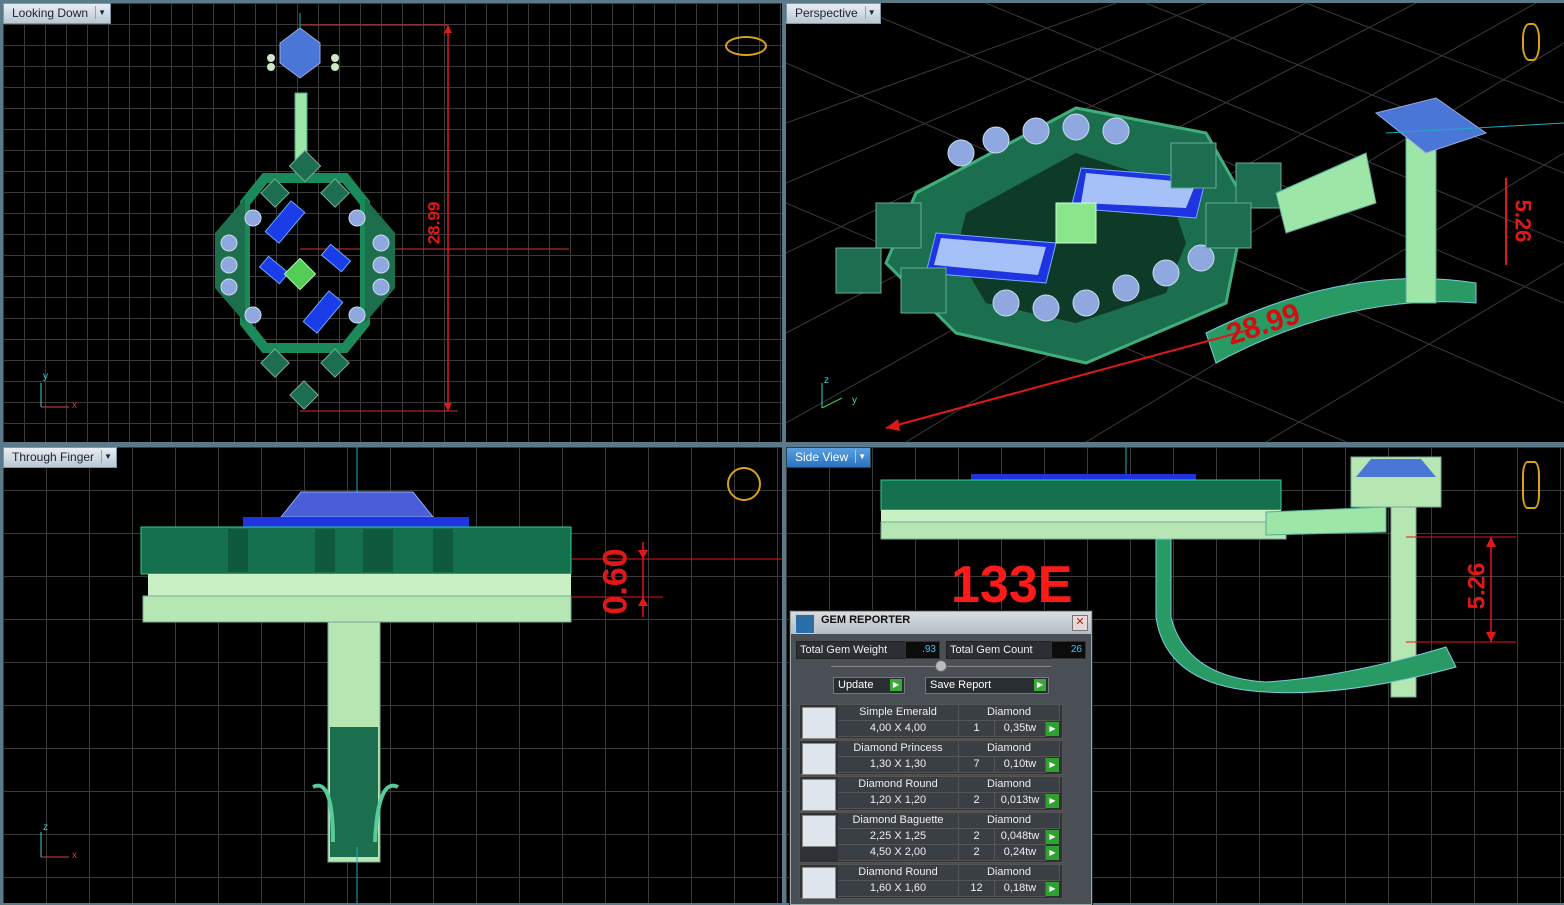 The height and width of the screenshot is (905, 1564). I want to click on viewport-title: Looking Down, so click(50, 13).